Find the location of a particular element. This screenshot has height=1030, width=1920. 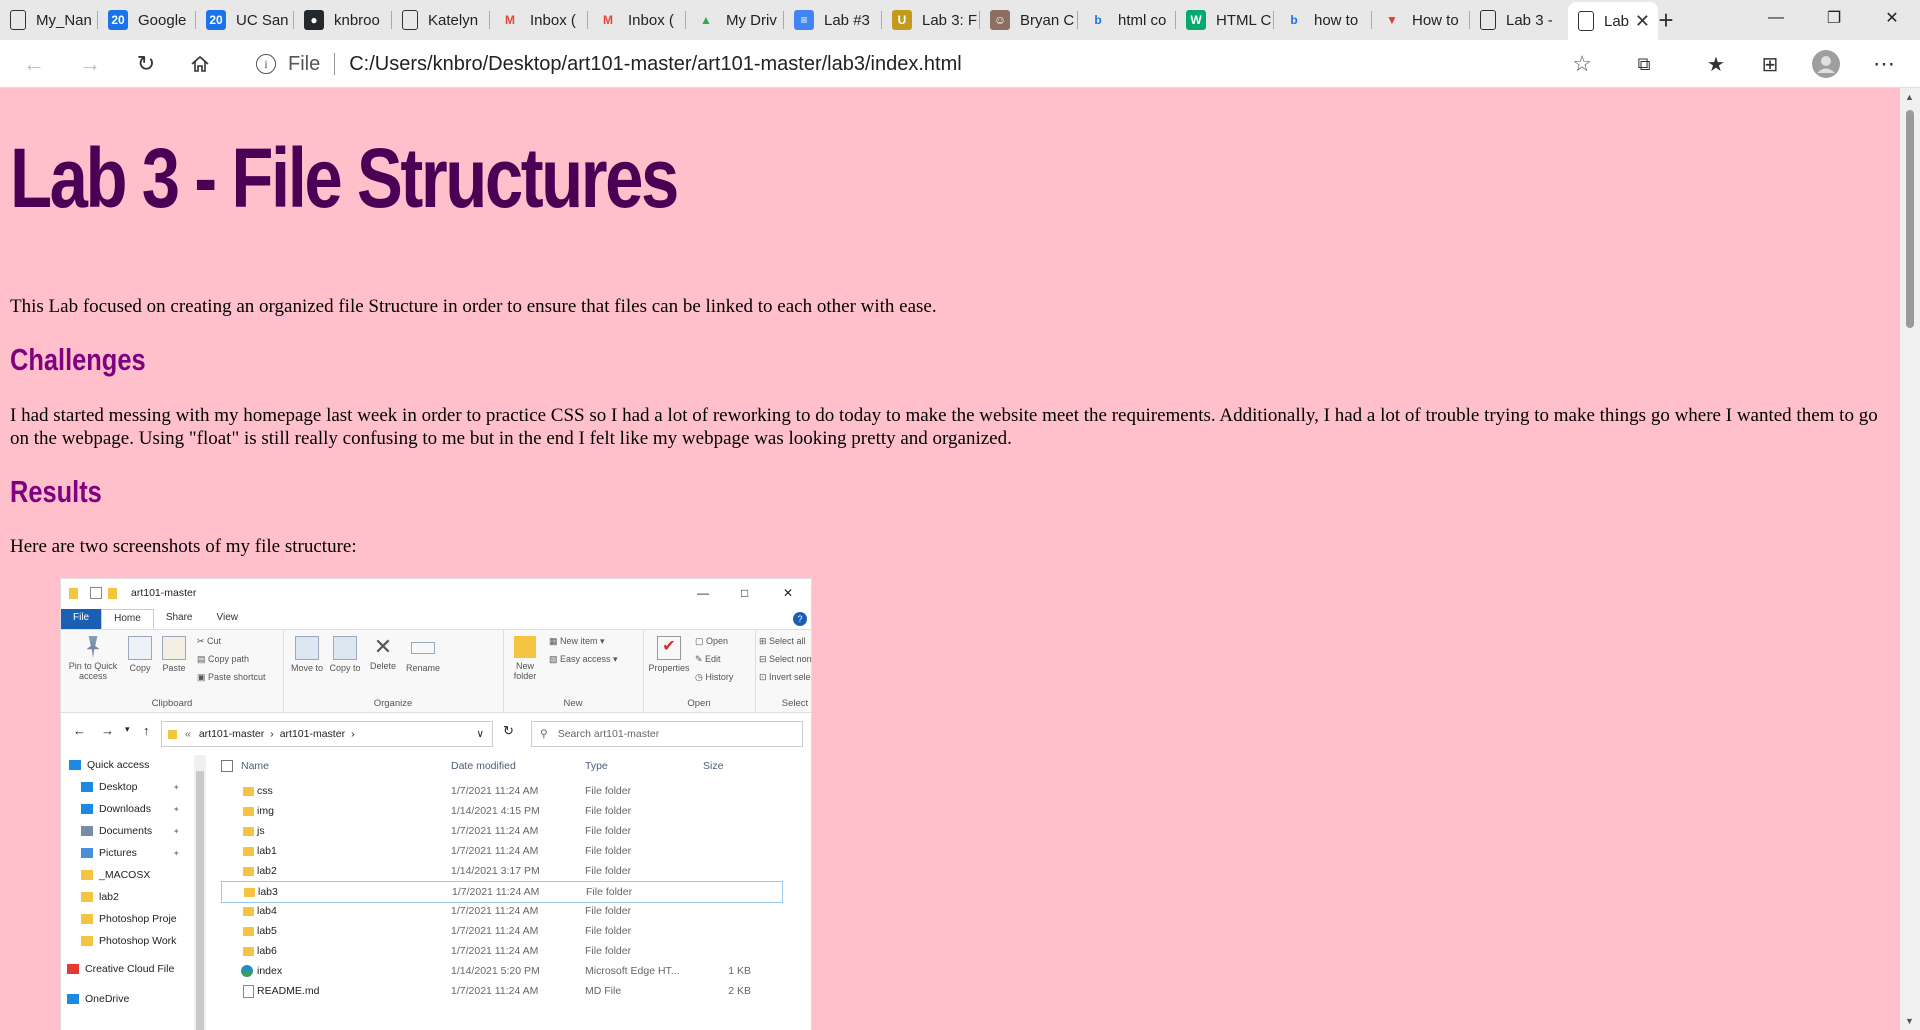

new-tab-button: + is located at coordinates (1666, 20).